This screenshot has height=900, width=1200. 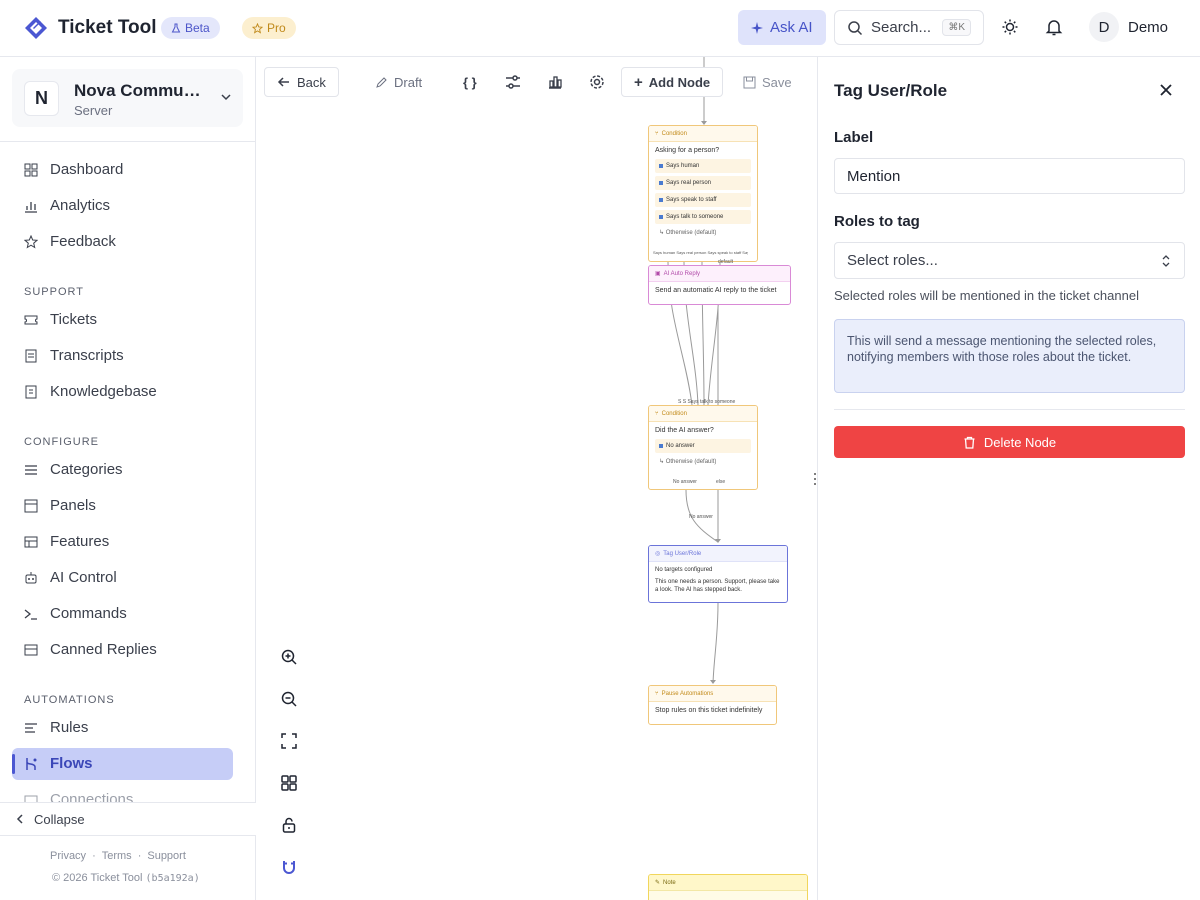 I want to click on save-button: Save, so click(x=767, y=82).